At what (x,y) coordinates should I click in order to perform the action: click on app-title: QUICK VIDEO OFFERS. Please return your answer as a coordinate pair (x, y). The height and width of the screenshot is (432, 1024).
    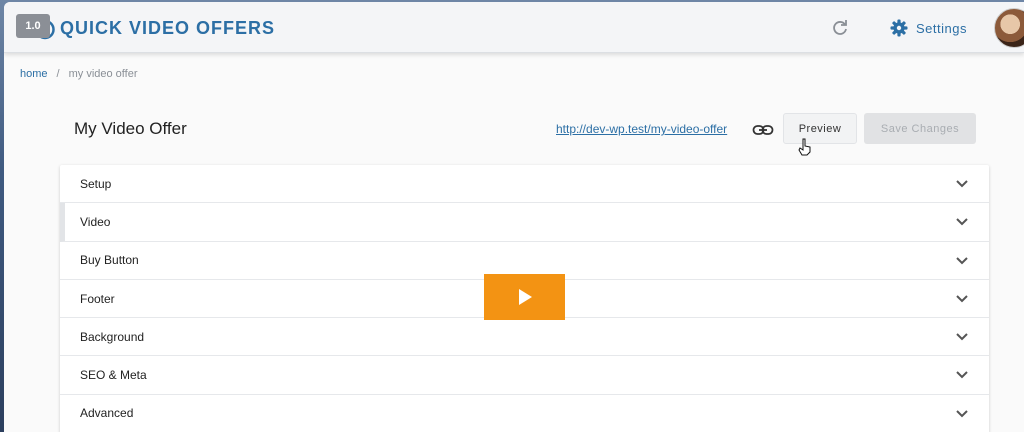
    Looking at the image, I should click on (168, 28).